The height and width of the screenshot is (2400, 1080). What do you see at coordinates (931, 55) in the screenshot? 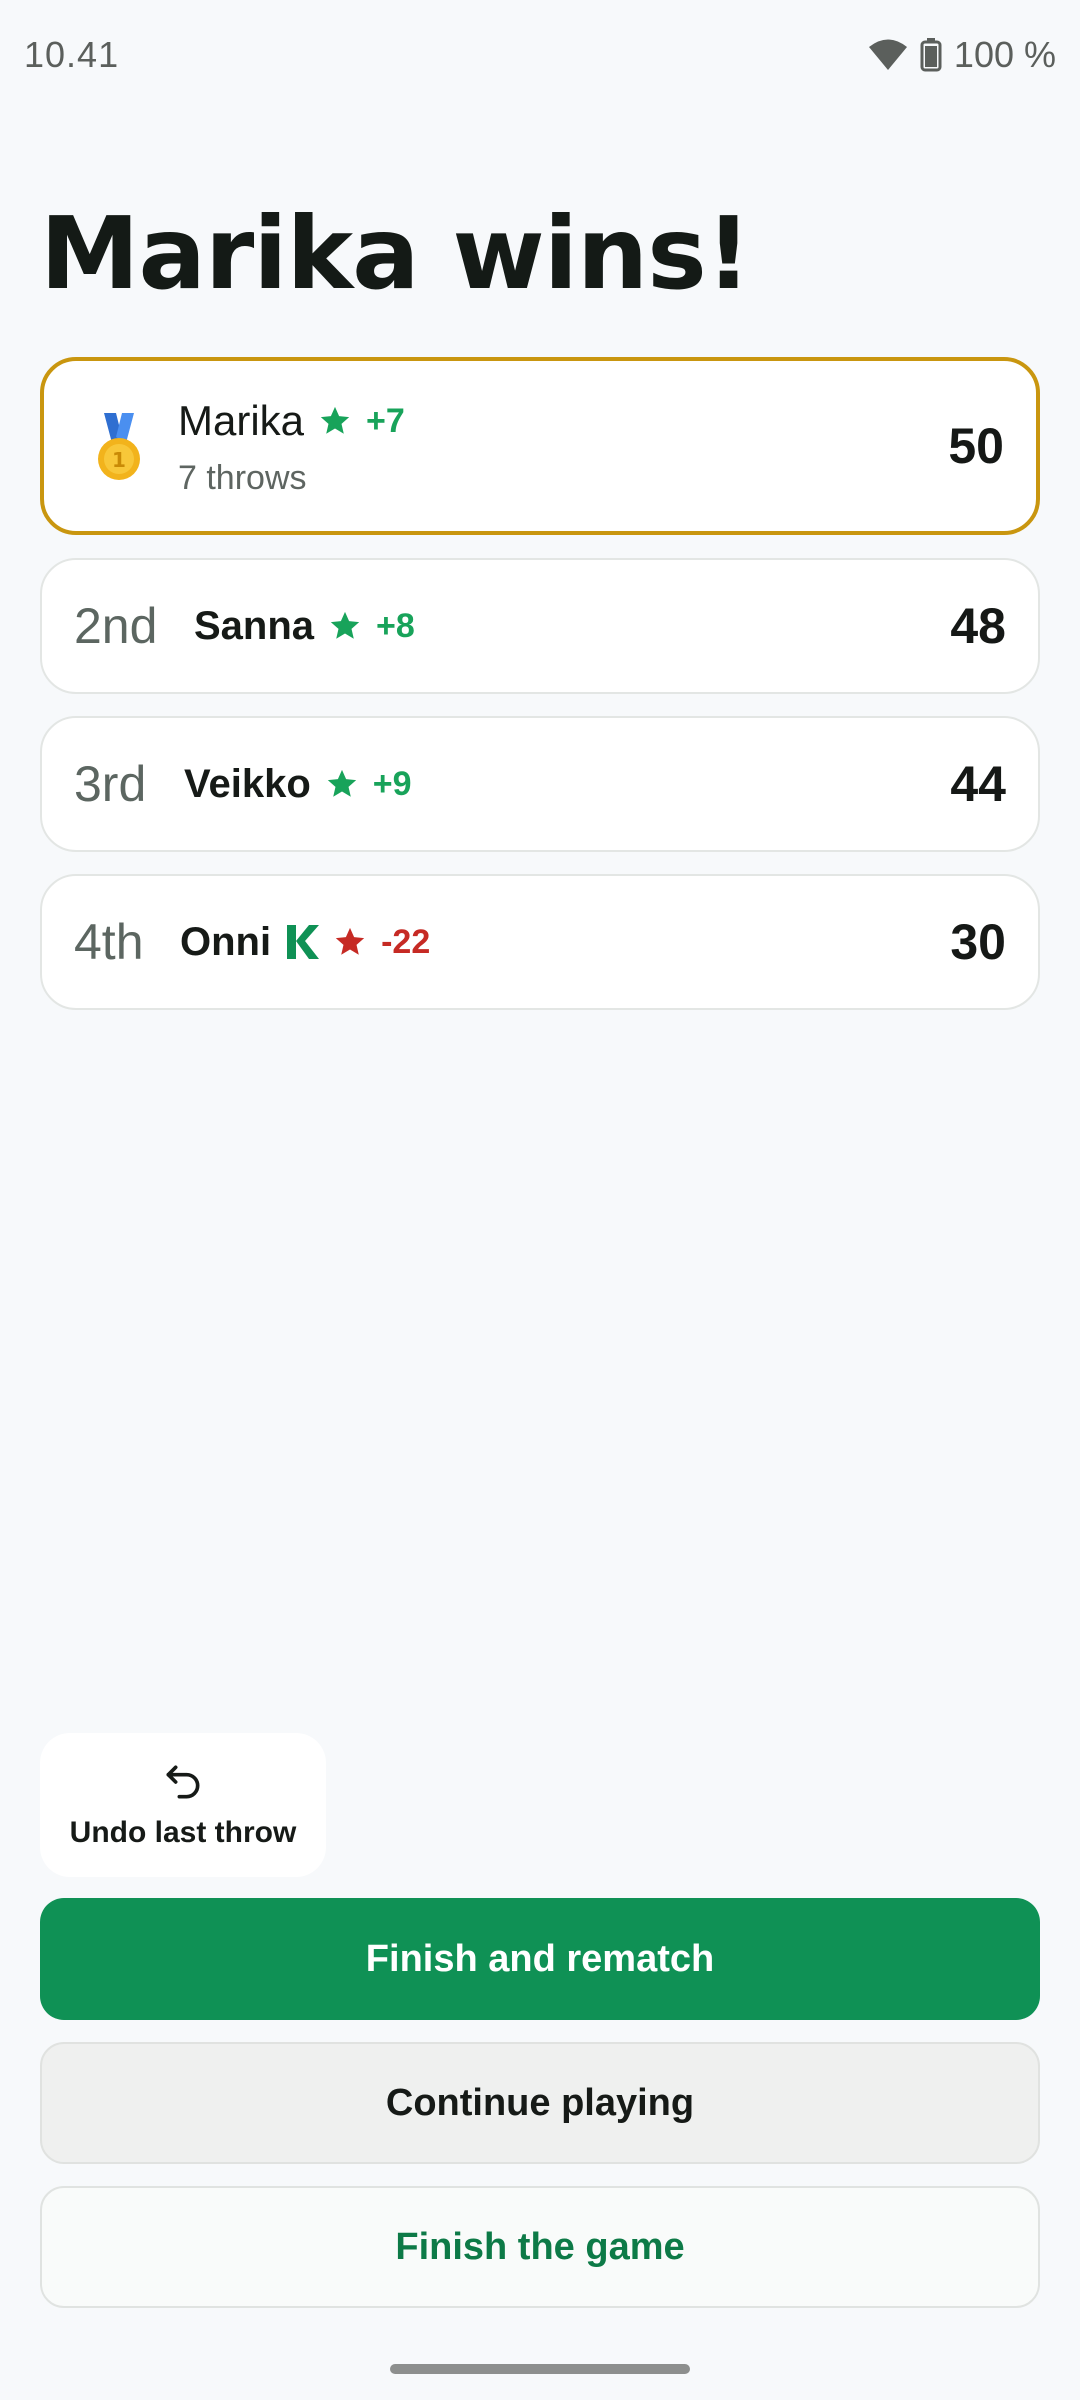
I see `battery-icon` at bounding box center [931, 55].